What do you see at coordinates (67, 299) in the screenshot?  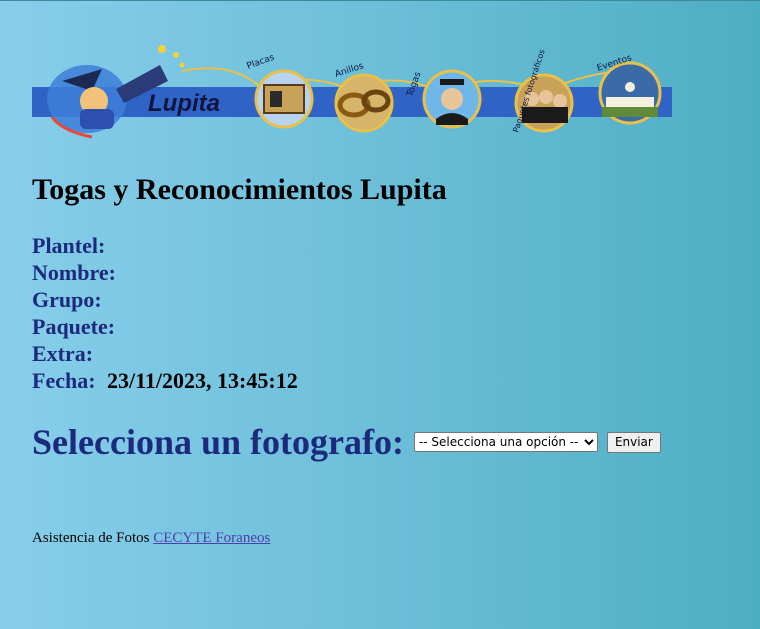 I see `field-grupo-label: Grupo:` at bounding box center [67, 299].